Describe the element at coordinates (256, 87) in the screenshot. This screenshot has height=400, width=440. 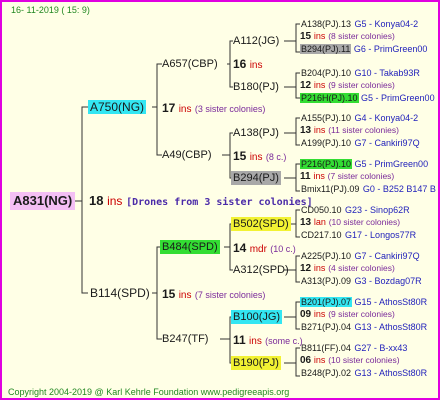
I see `gen3-node-2-label: B180(PJ)` at that location.